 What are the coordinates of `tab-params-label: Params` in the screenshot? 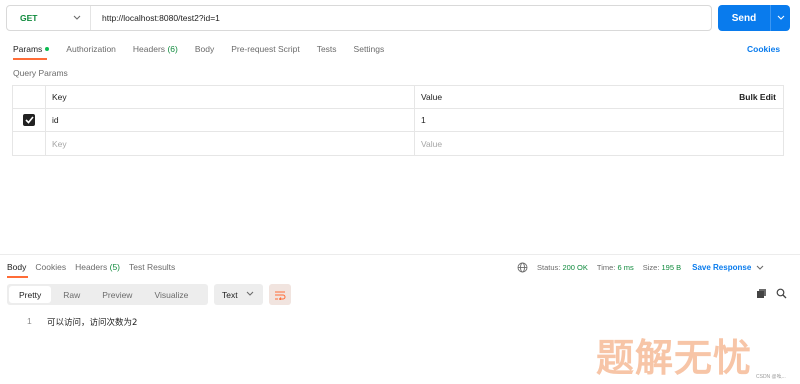 It's located at (28, 49).